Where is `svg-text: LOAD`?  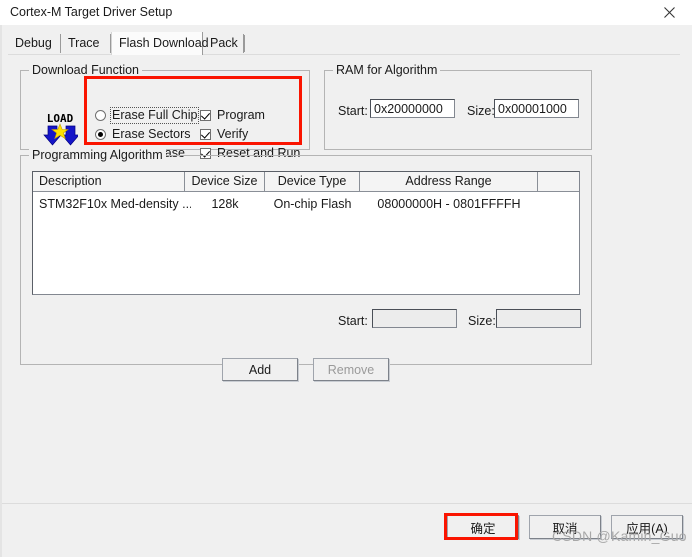
svg-text: LOAD is located at coordinates (60, 118).